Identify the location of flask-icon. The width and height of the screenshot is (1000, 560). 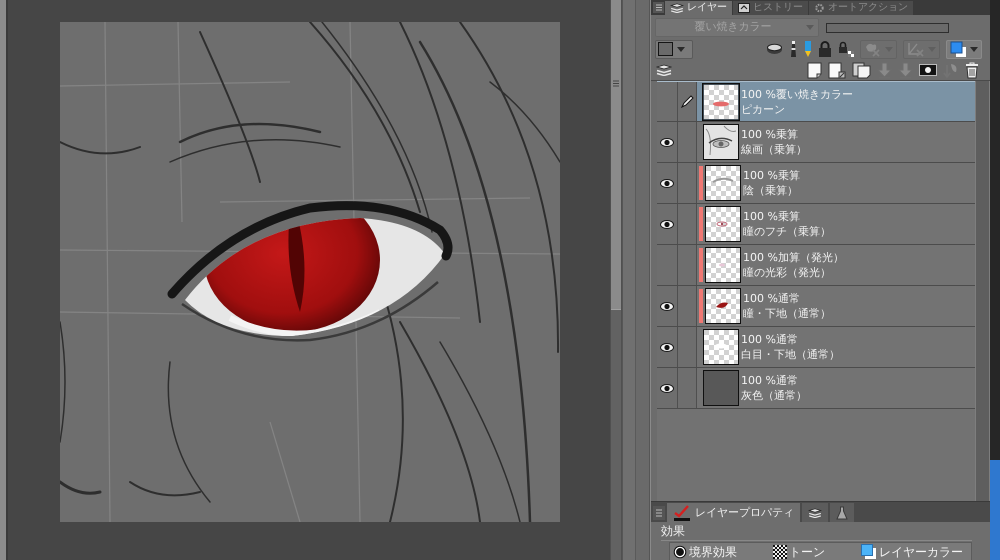
(842, 513).